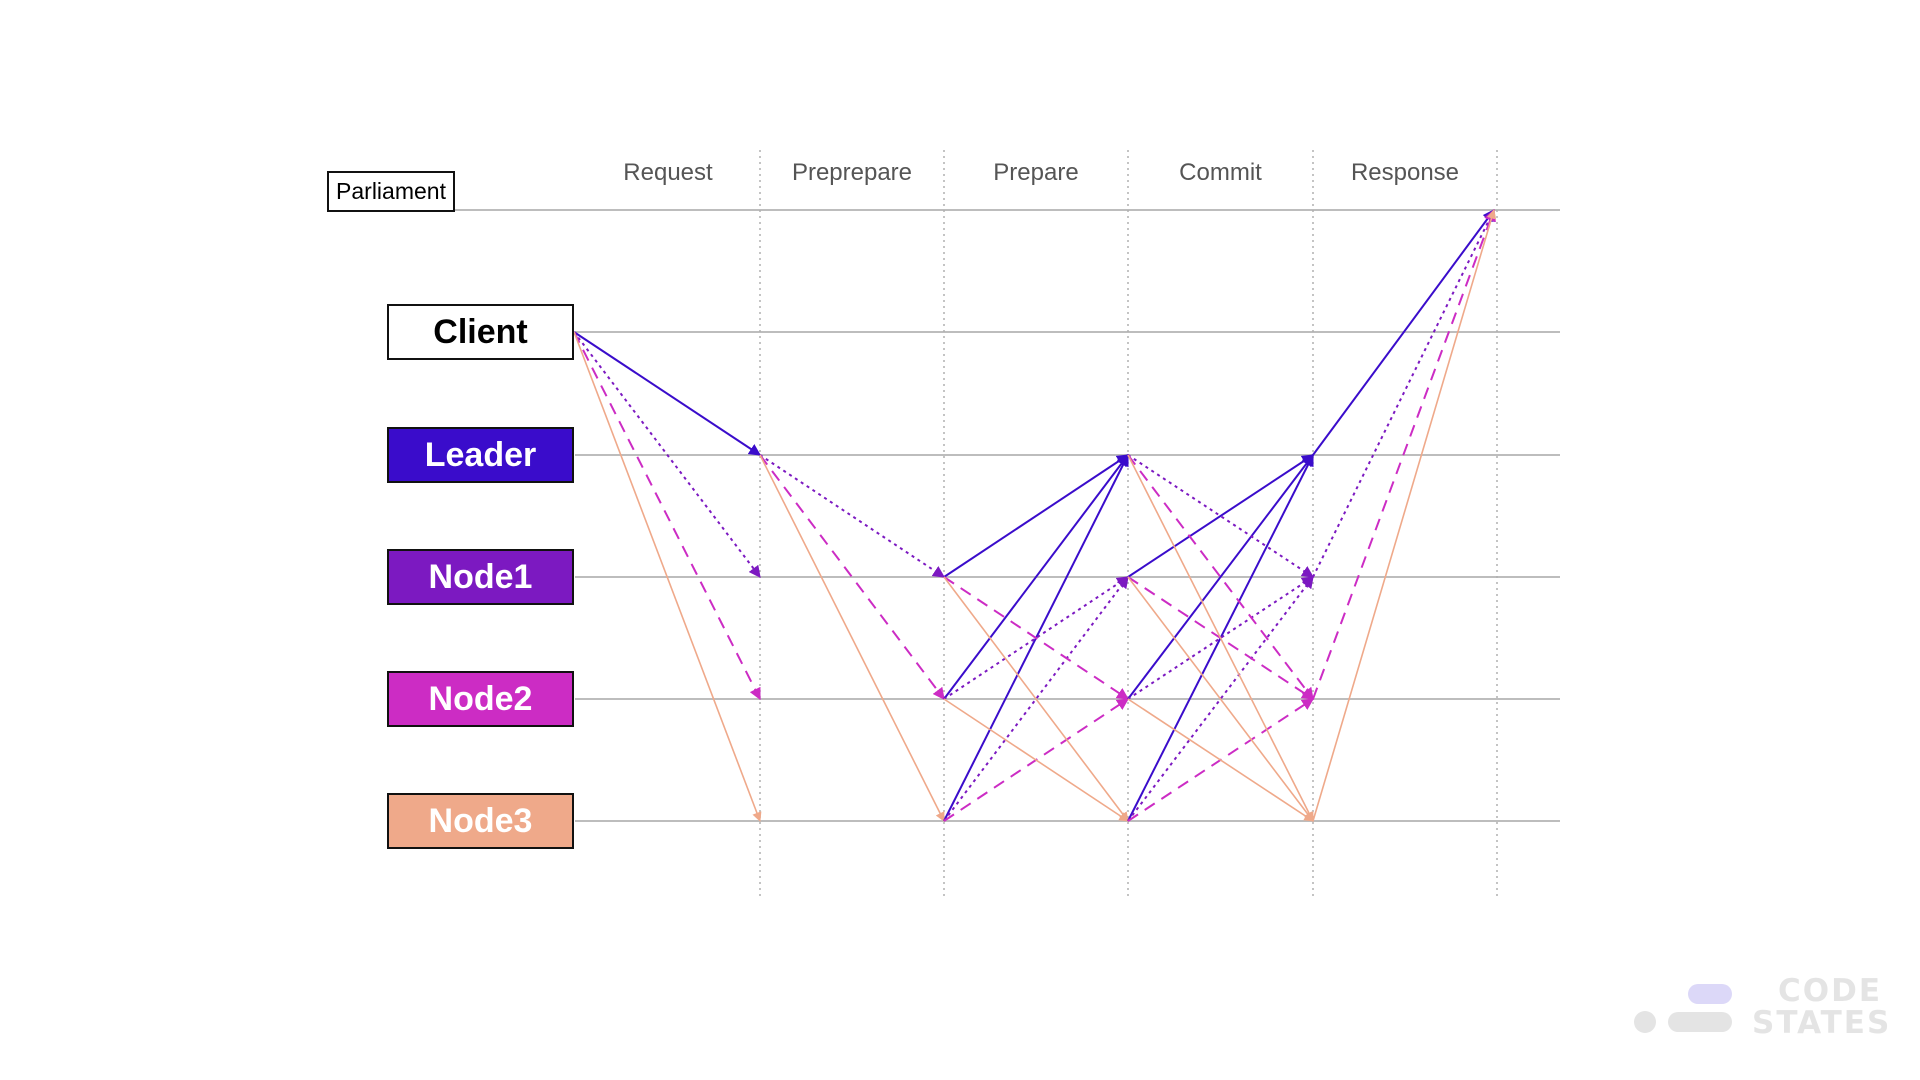  What do you see at coordinates (852, 516) in the screenshot?
I see `message-preprepare-leader-to-node1` at bounding box center [852, 516].